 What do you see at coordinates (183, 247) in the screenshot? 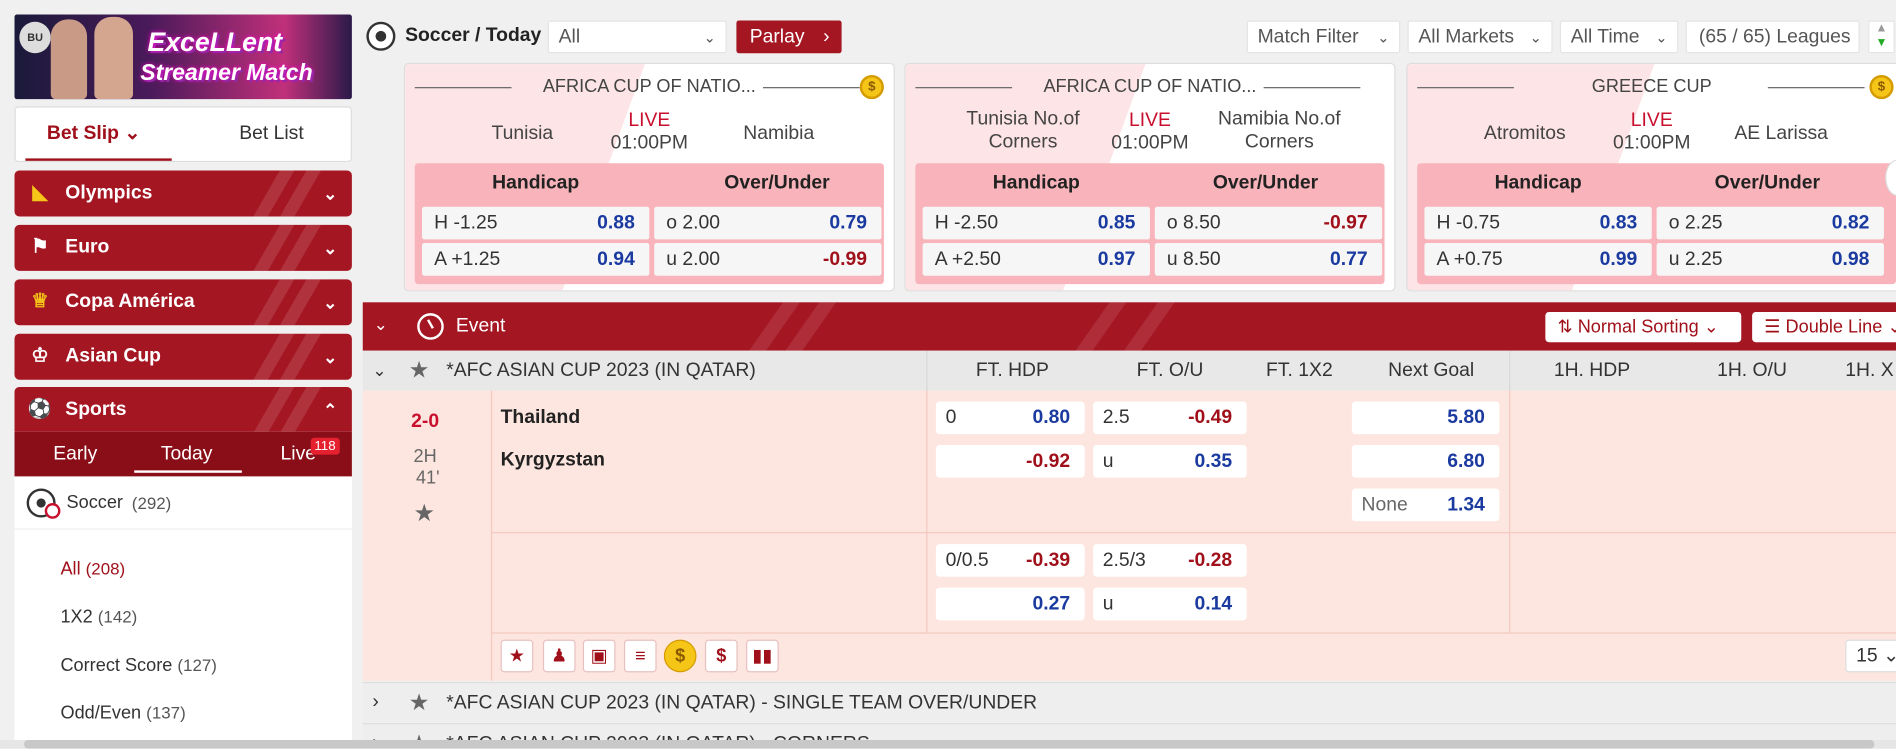
I see `category-euro: ⚑ Euro ⌄` at bounding box center [183, 247].